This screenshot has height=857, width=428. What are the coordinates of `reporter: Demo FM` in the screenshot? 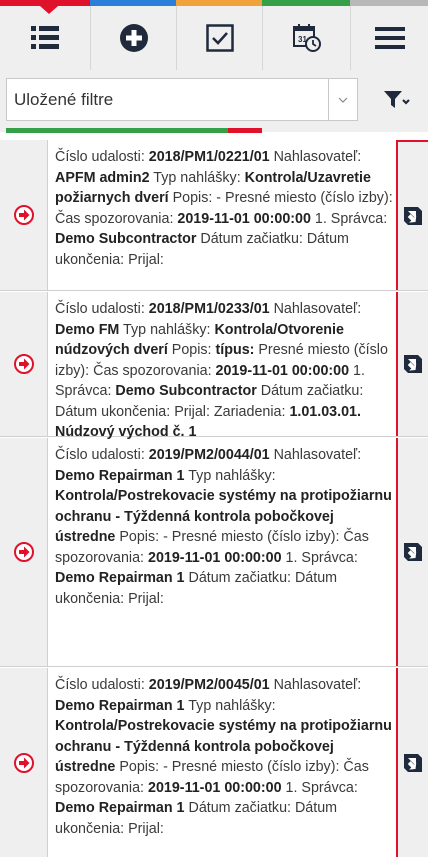 It's located at (87, 329).